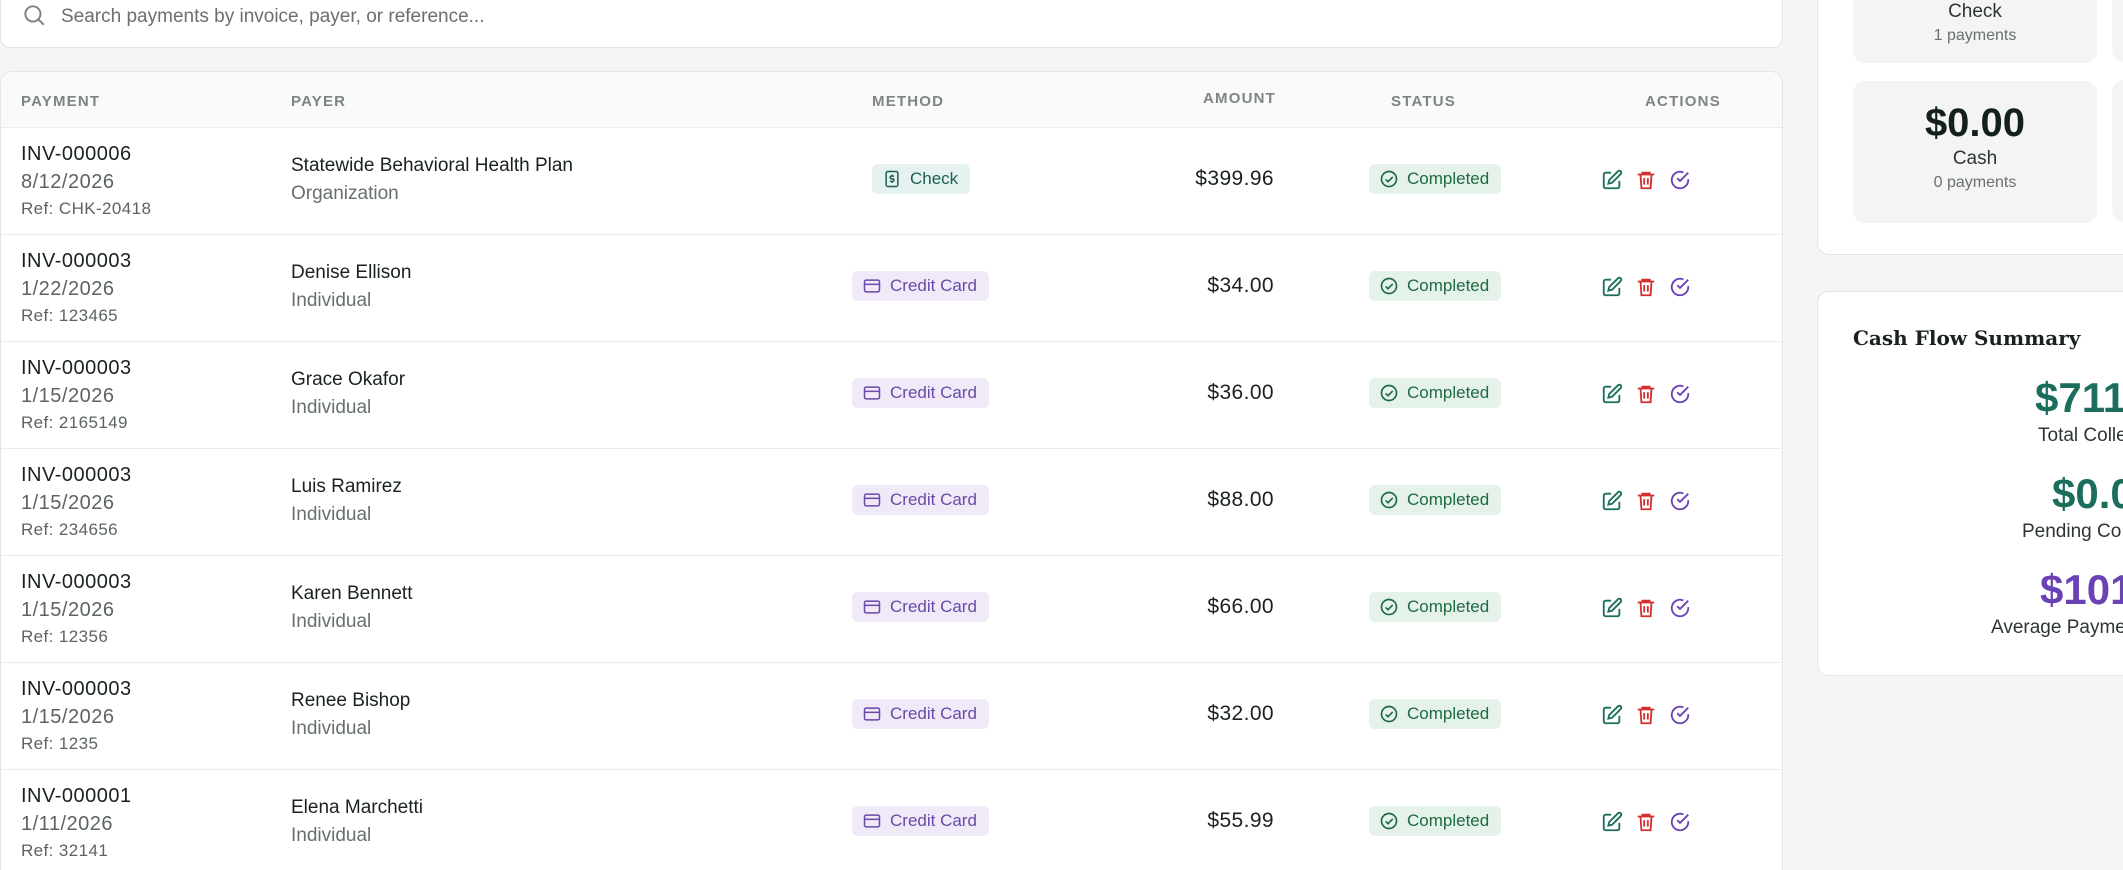 The height and width of the screenshot is (870, 2123). What do you see at coordinates (74, 422) in the screenshot?
I see `payment-reference: Ref: 2165149` at bounding box center [74, 422].